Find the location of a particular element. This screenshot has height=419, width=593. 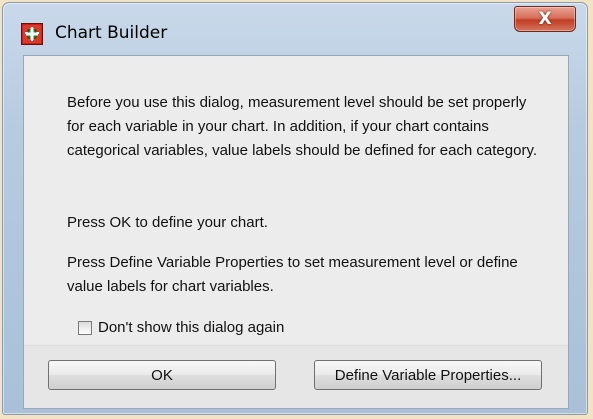

ok-button: OK is located at coordinates (162, 375).